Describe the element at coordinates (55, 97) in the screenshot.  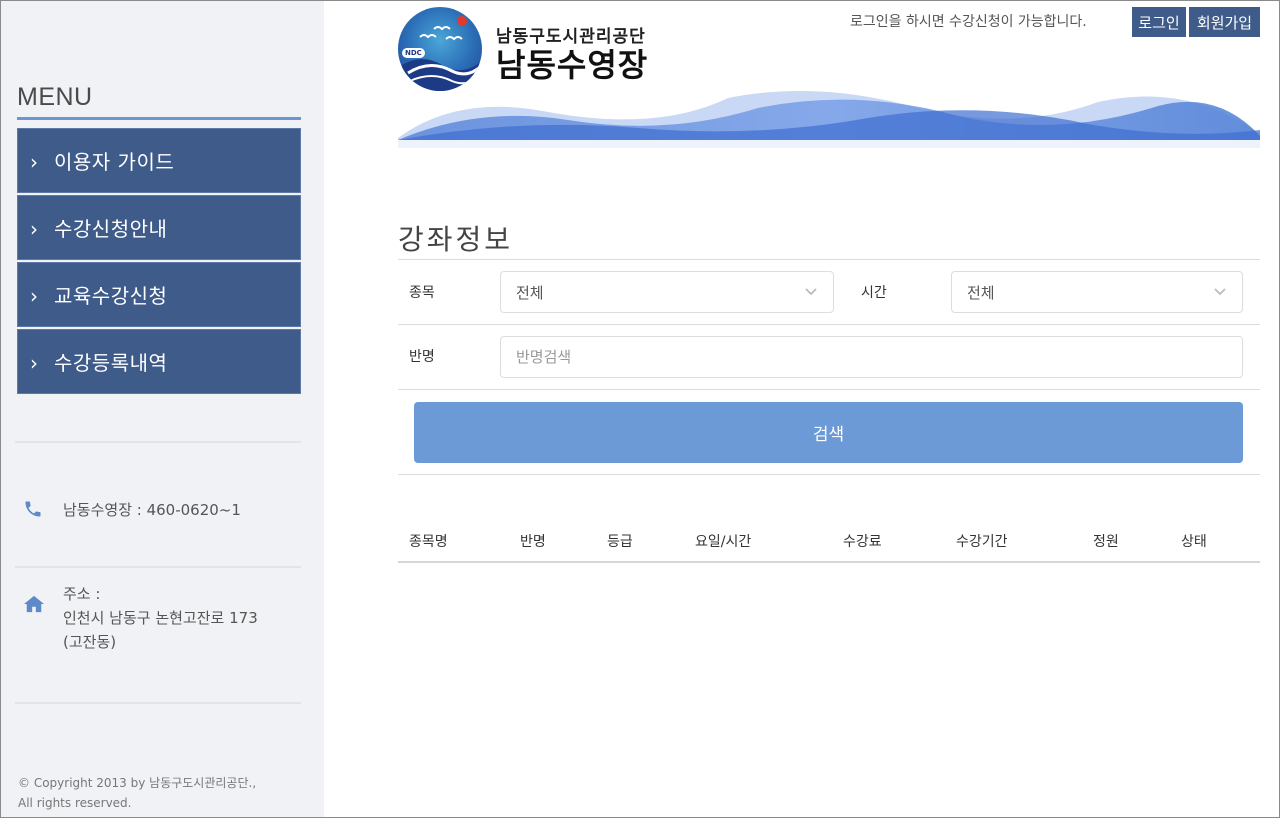
I see `menu-title: MENU` at that location.